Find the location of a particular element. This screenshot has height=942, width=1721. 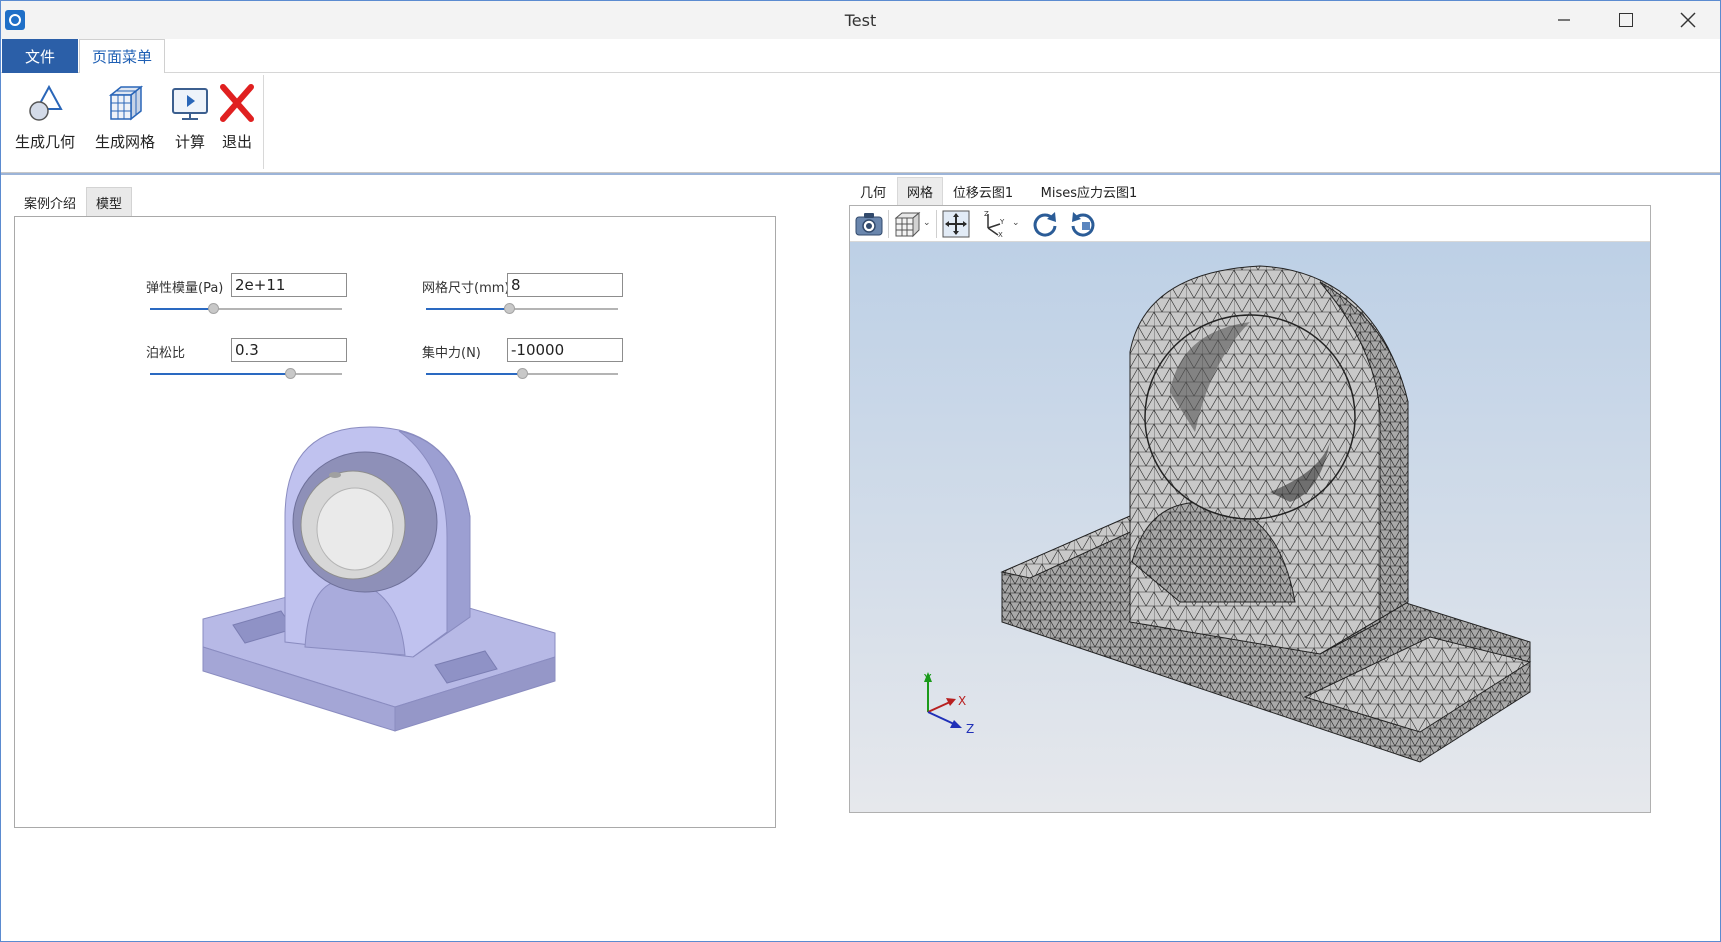

concentrated-force-slider is located at coordinates (522, 374).